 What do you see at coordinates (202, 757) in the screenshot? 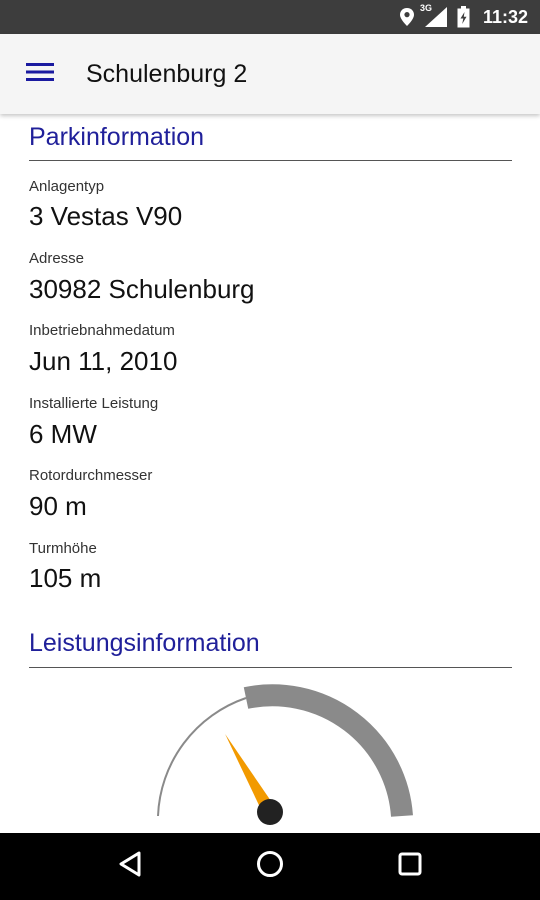
I see `gauge-scale-line` at bounding box center [202, 757].